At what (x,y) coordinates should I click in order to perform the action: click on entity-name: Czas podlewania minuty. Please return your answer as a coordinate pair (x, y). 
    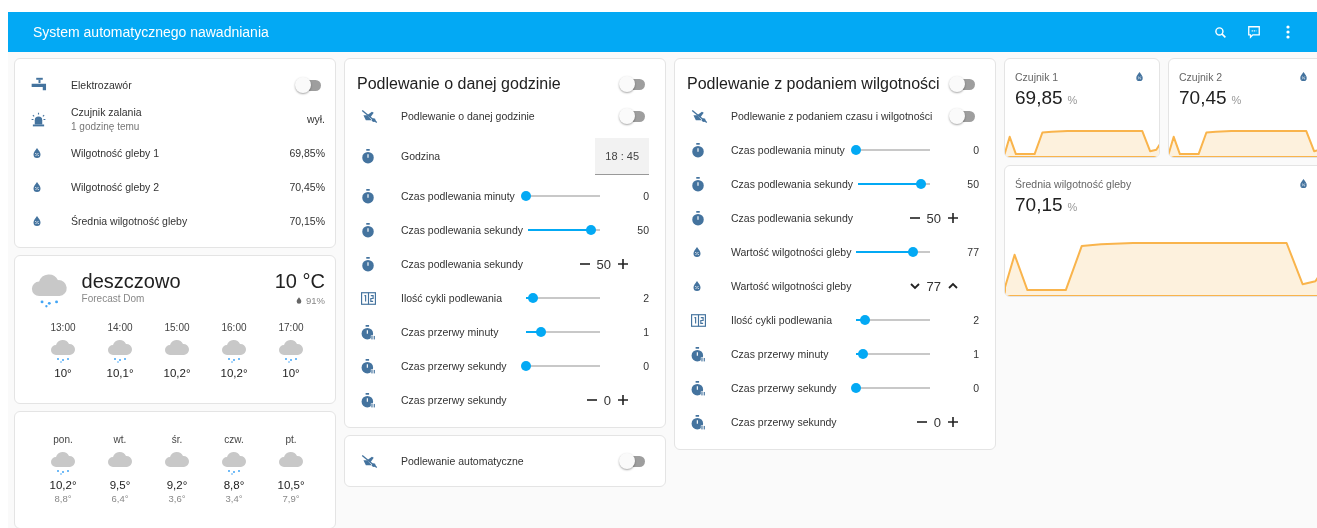
    Looking at the image, I should click on (458, 196).